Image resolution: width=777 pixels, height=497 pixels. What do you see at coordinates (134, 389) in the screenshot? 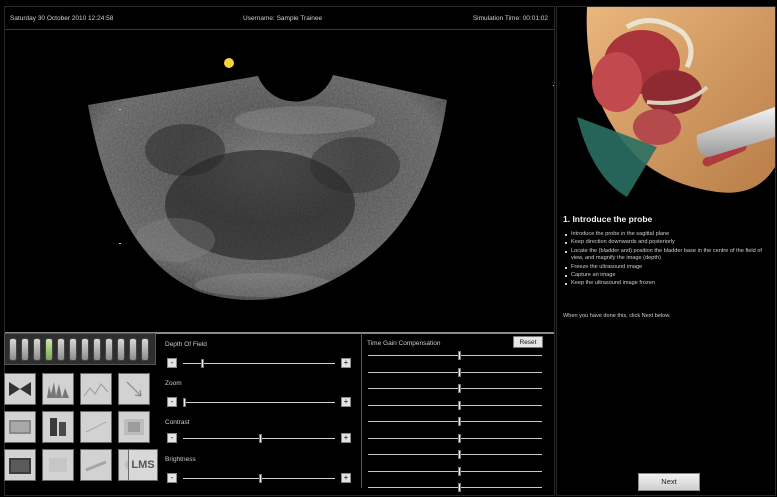
I see `arrow-icon` at bounding box center [134, 389].